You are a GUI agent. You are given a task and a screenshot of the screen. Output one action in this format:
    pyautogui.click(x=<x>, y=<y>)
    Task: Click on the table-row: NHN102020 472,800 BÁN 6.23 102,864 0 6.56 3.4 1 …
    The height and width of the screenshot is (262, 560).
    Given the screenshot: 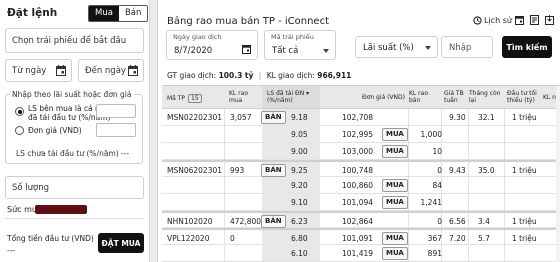 What is the action you would take?
    pyautogui.click(x=361, y=220)
    